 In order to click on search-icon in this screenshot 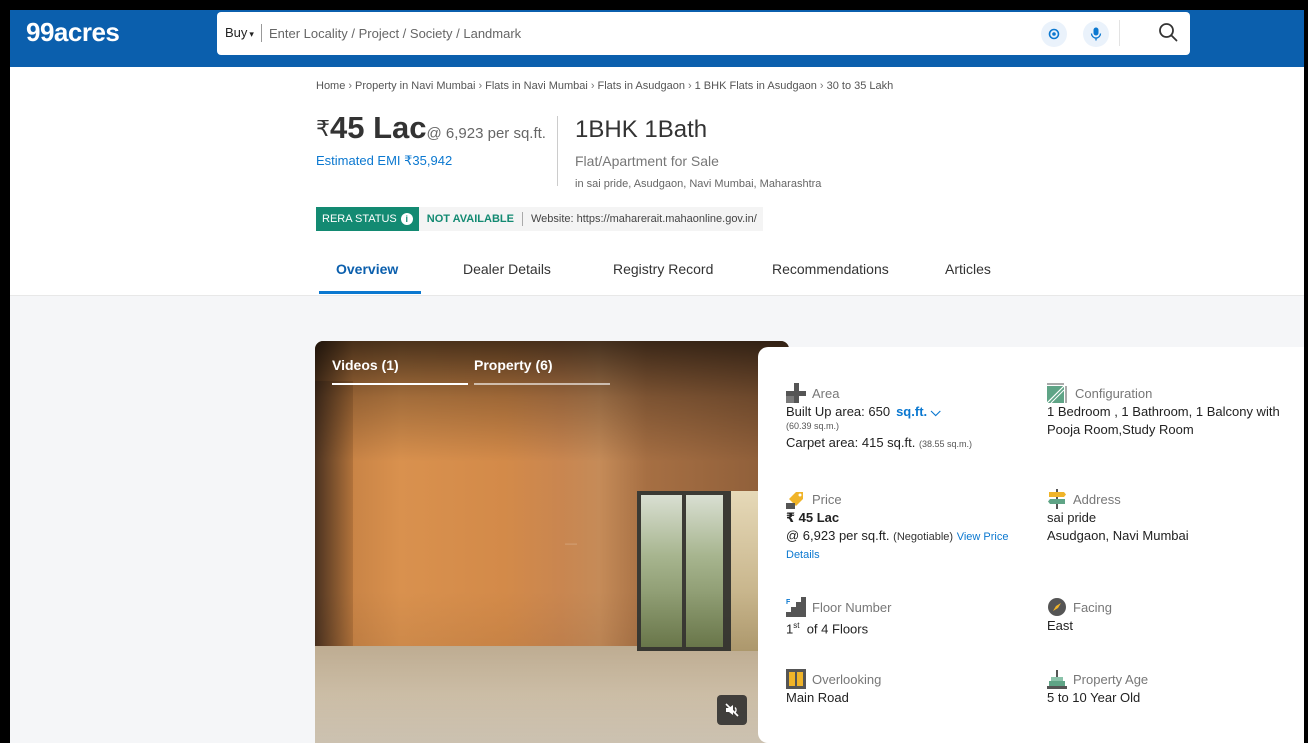, I will do `click(1168, 32)`.